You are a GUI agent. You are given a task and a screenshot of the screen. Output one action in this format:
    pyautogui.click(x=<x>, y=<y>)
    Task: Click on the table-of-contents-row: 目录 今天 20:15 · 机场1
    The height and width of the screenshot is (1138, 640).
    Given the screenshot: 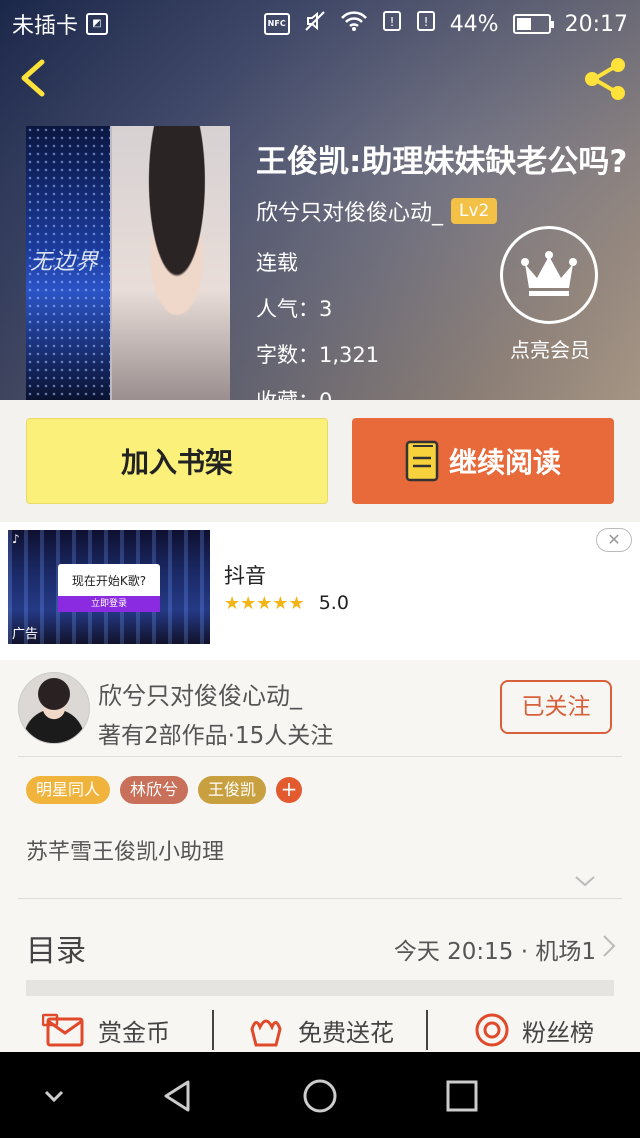 What is the action you would take?
    pyautogui.click(x=321, y=954)
    